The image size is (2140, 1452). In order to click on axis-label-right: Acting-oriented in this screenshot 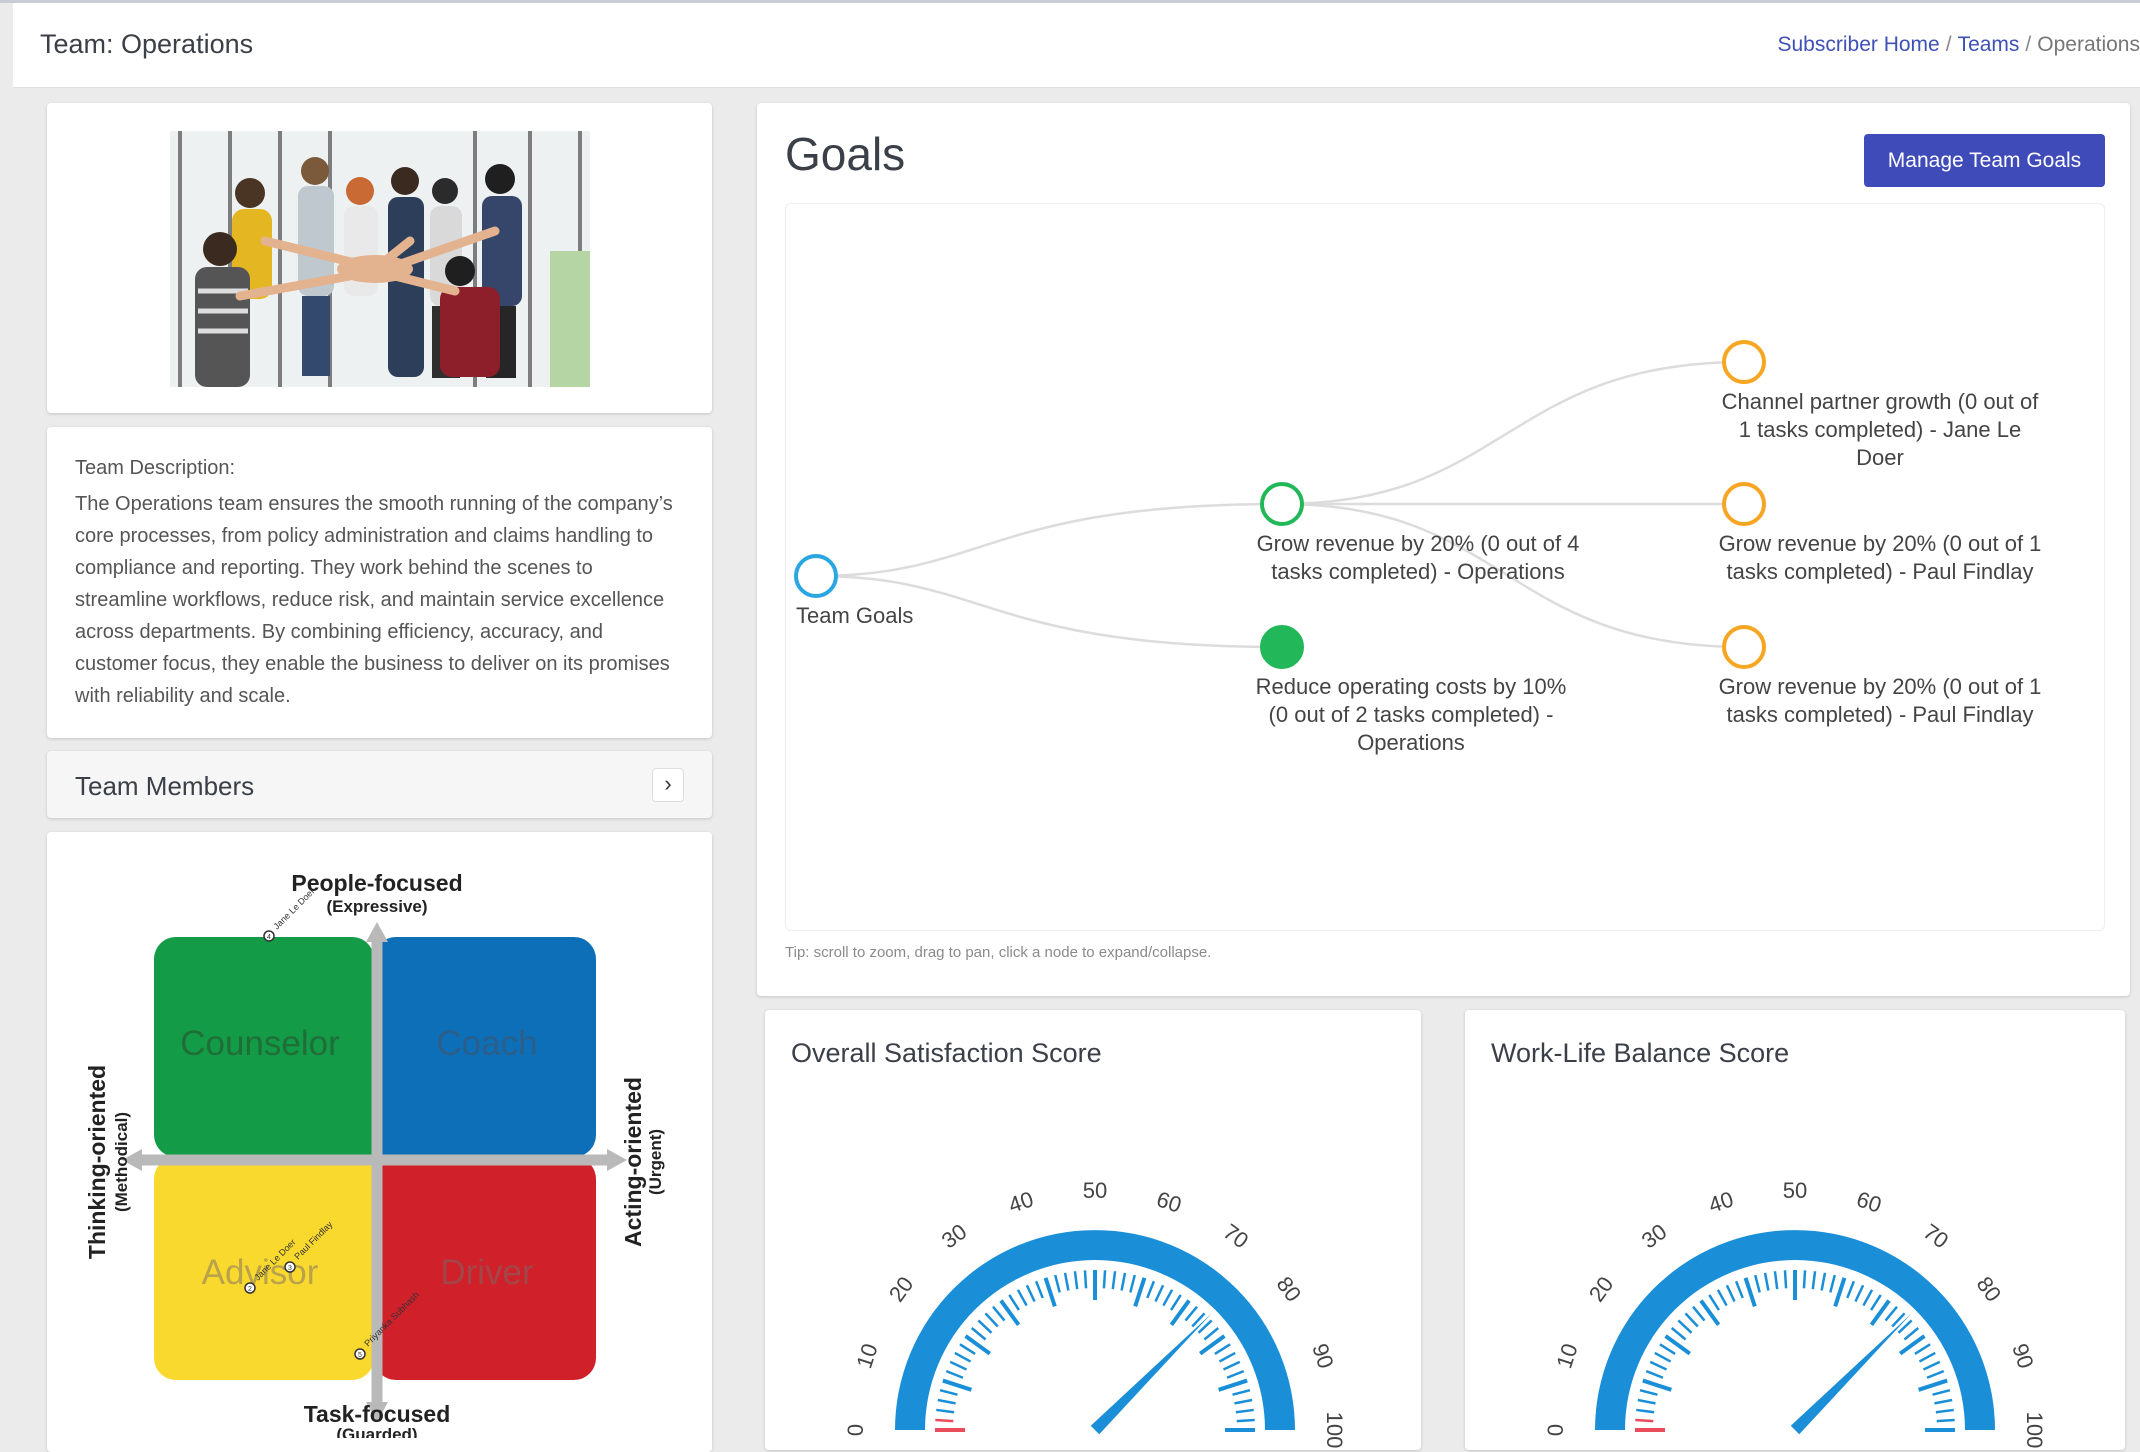, I will do `click(633, 1162)`.